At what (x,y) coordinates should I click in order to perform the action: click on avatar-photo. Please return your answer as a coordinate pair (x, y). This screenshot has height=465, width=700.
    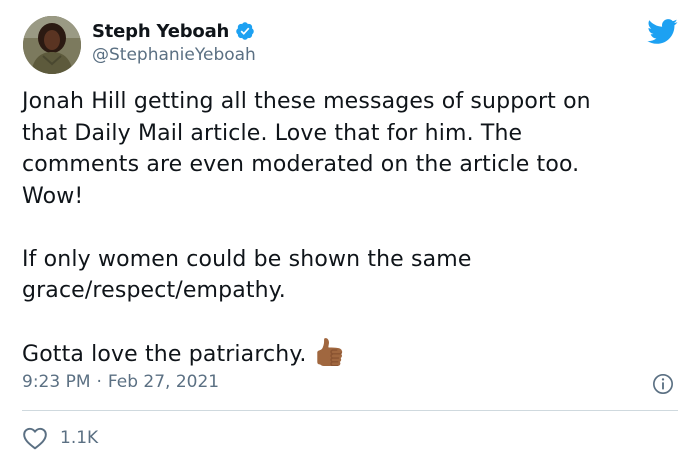
    Looking at the image, I should click on (52, 45).